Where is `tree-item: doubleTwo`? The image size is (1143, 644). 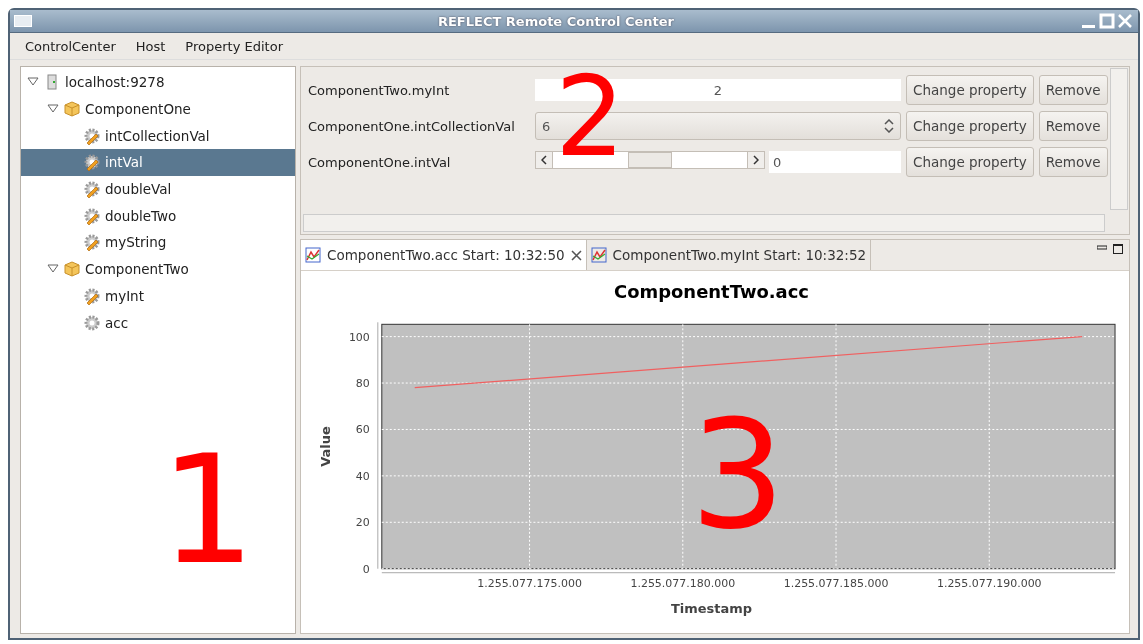 tree-item: doubleTwo is located at coordinates (158, 216).